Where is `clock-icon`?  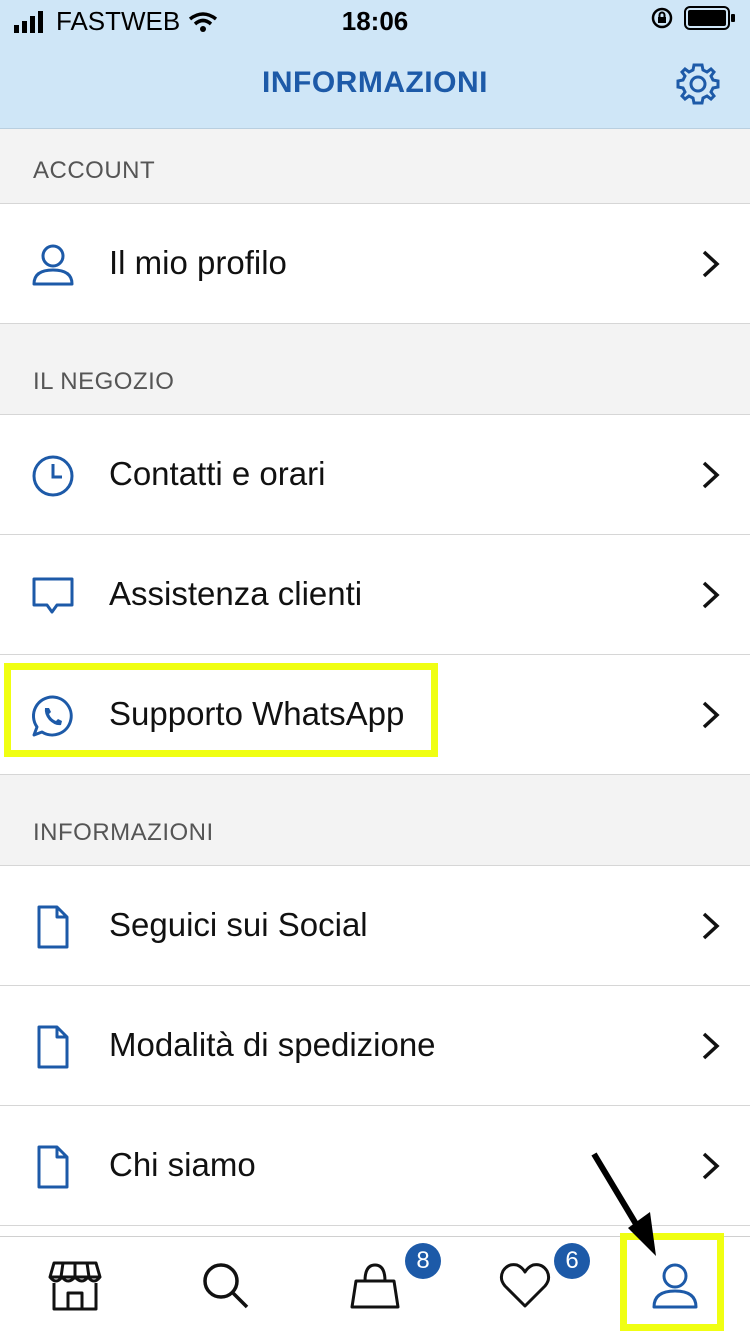
clock-icon is located at coordinates (53, 476).